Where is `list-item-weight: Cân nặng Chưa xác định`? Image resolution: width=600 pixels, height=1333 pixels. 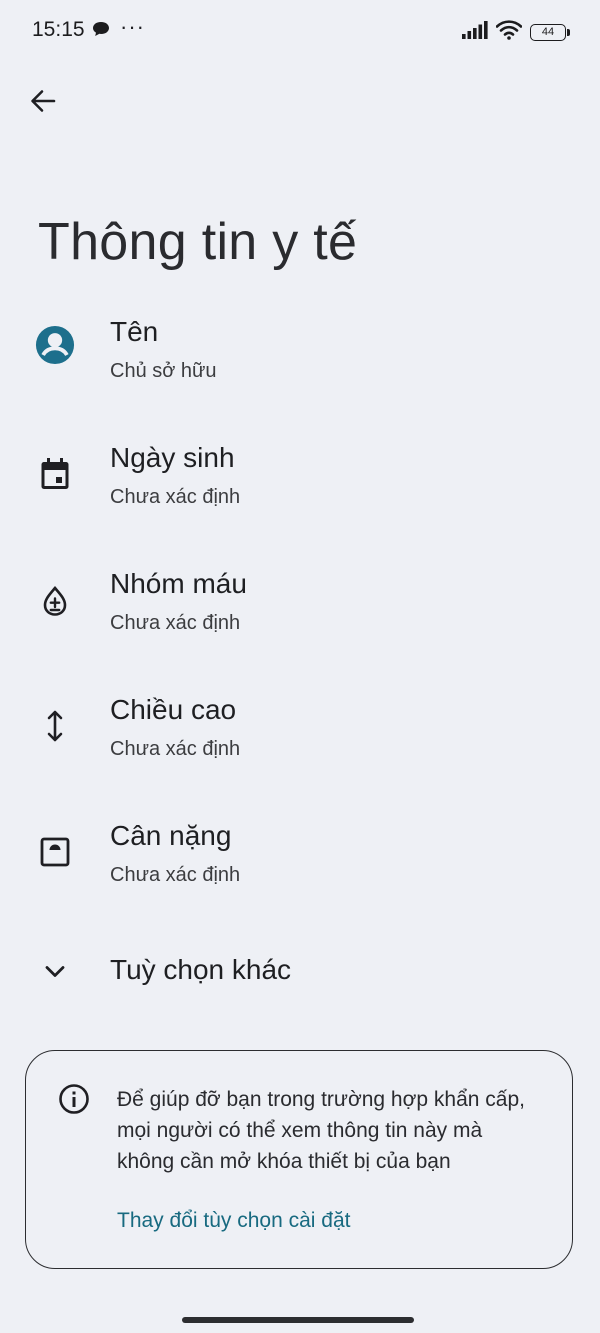 list-item-weight: Cân nặng Chưa xác định is located at coordinates (300, 875).